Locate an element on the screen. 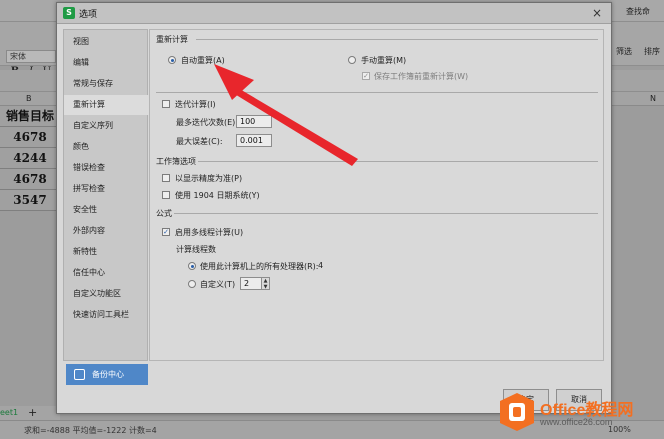 This screenshot has height=439, width=664. sidebar-item-spelling: 拼写检查 is located at coordinates (106, 189).